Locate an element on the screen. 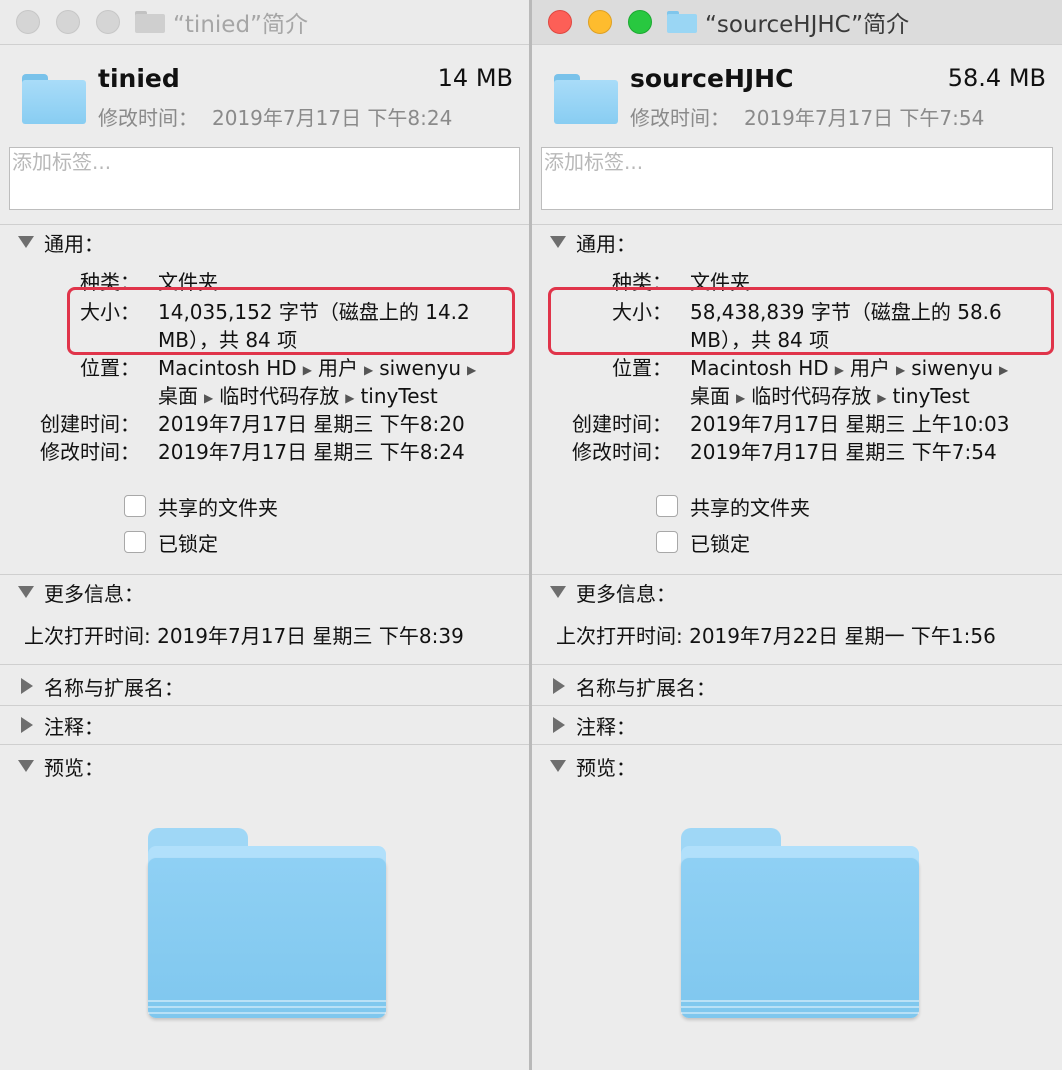  item-size: 58.4 MB is located at coordinates (996, 78).